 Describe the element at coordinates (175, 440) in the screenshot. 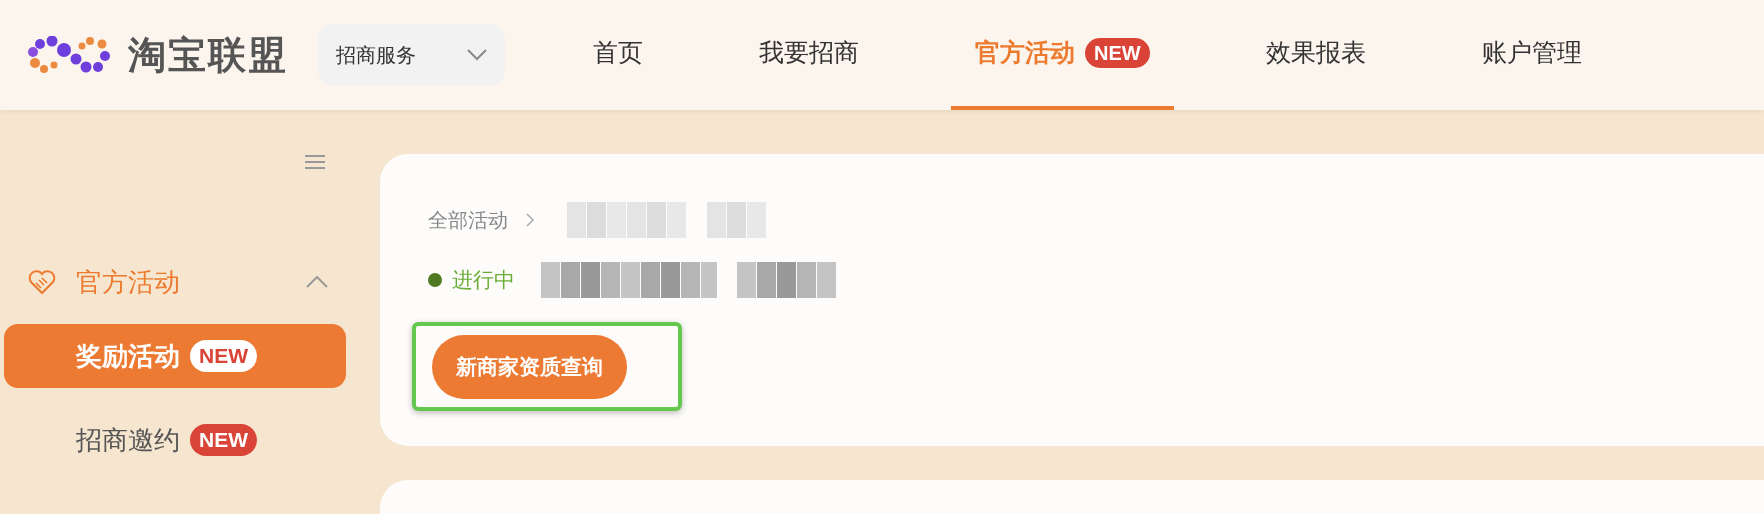

I see `sidebar-item: 招商邀约 NEW` at that location.